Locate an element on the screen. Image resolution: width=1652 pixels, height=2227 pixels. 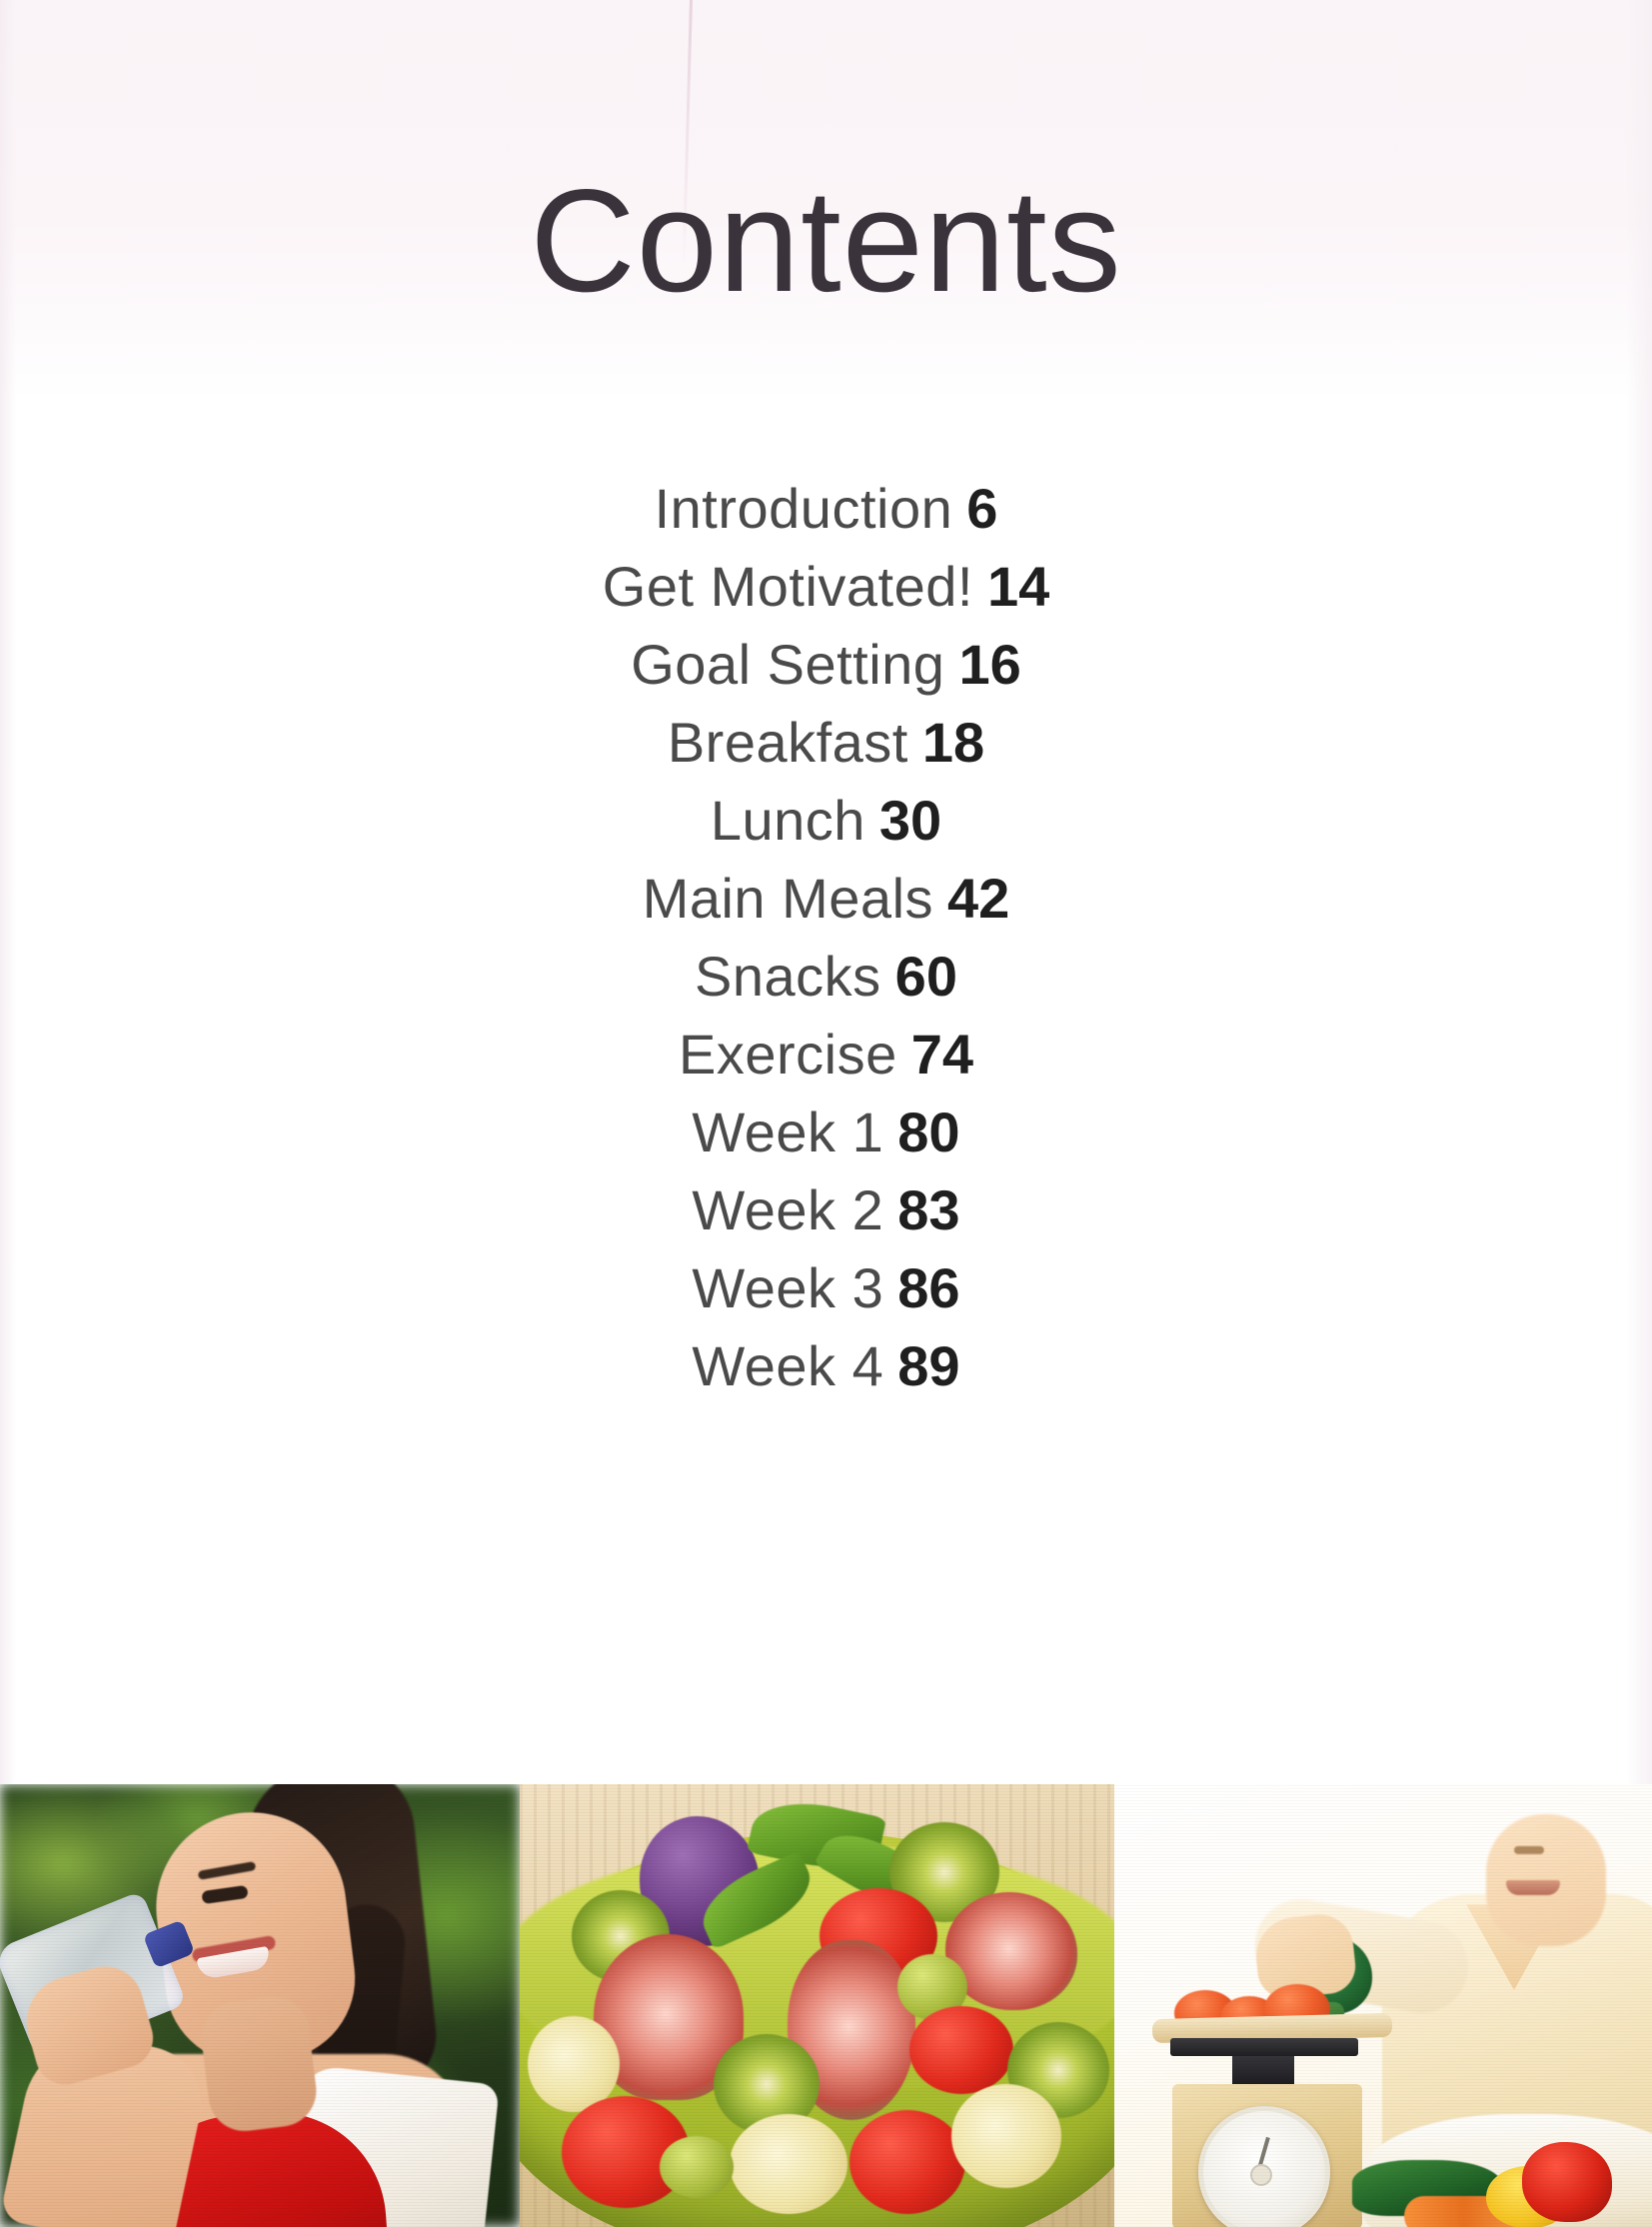
toc-page-number: 14 is located at coordinates (1018, 586).